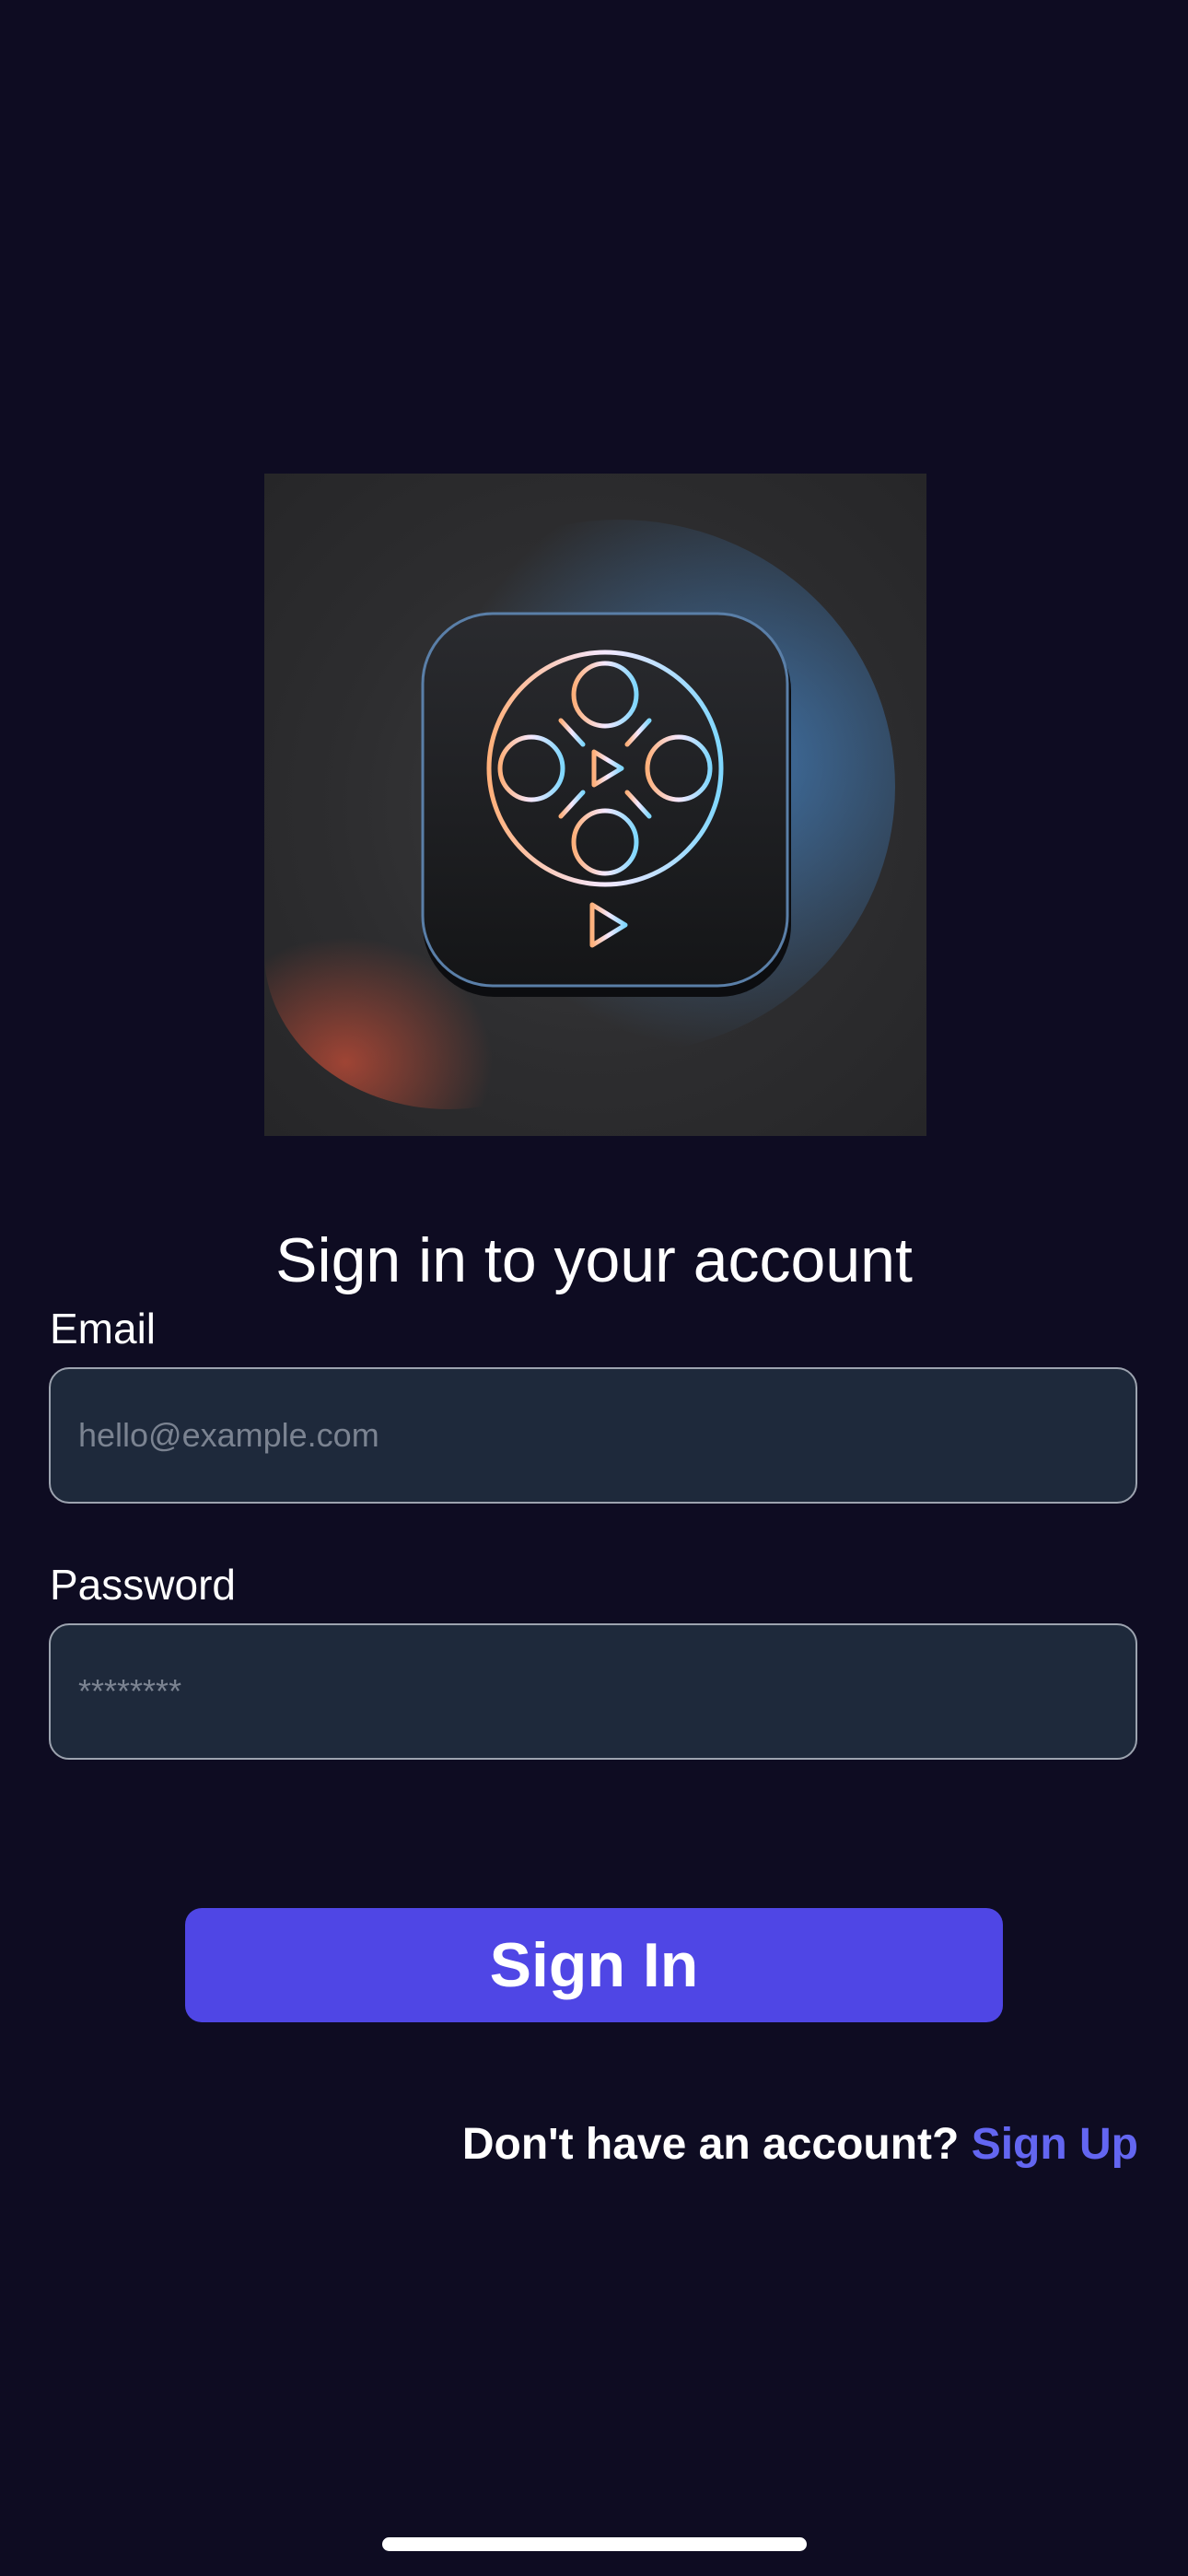 The image size is (1188, 2576). Describe the element at coordinates (594, 1260) in the screenshot. I see `page-title: Sign in to your account` at that location.